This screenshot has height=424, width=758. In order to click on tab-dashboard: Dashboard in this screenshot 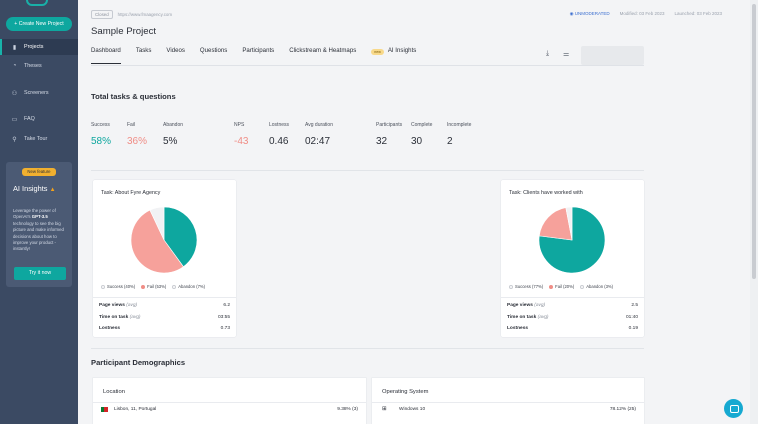, I will do `click(106, 55)`.